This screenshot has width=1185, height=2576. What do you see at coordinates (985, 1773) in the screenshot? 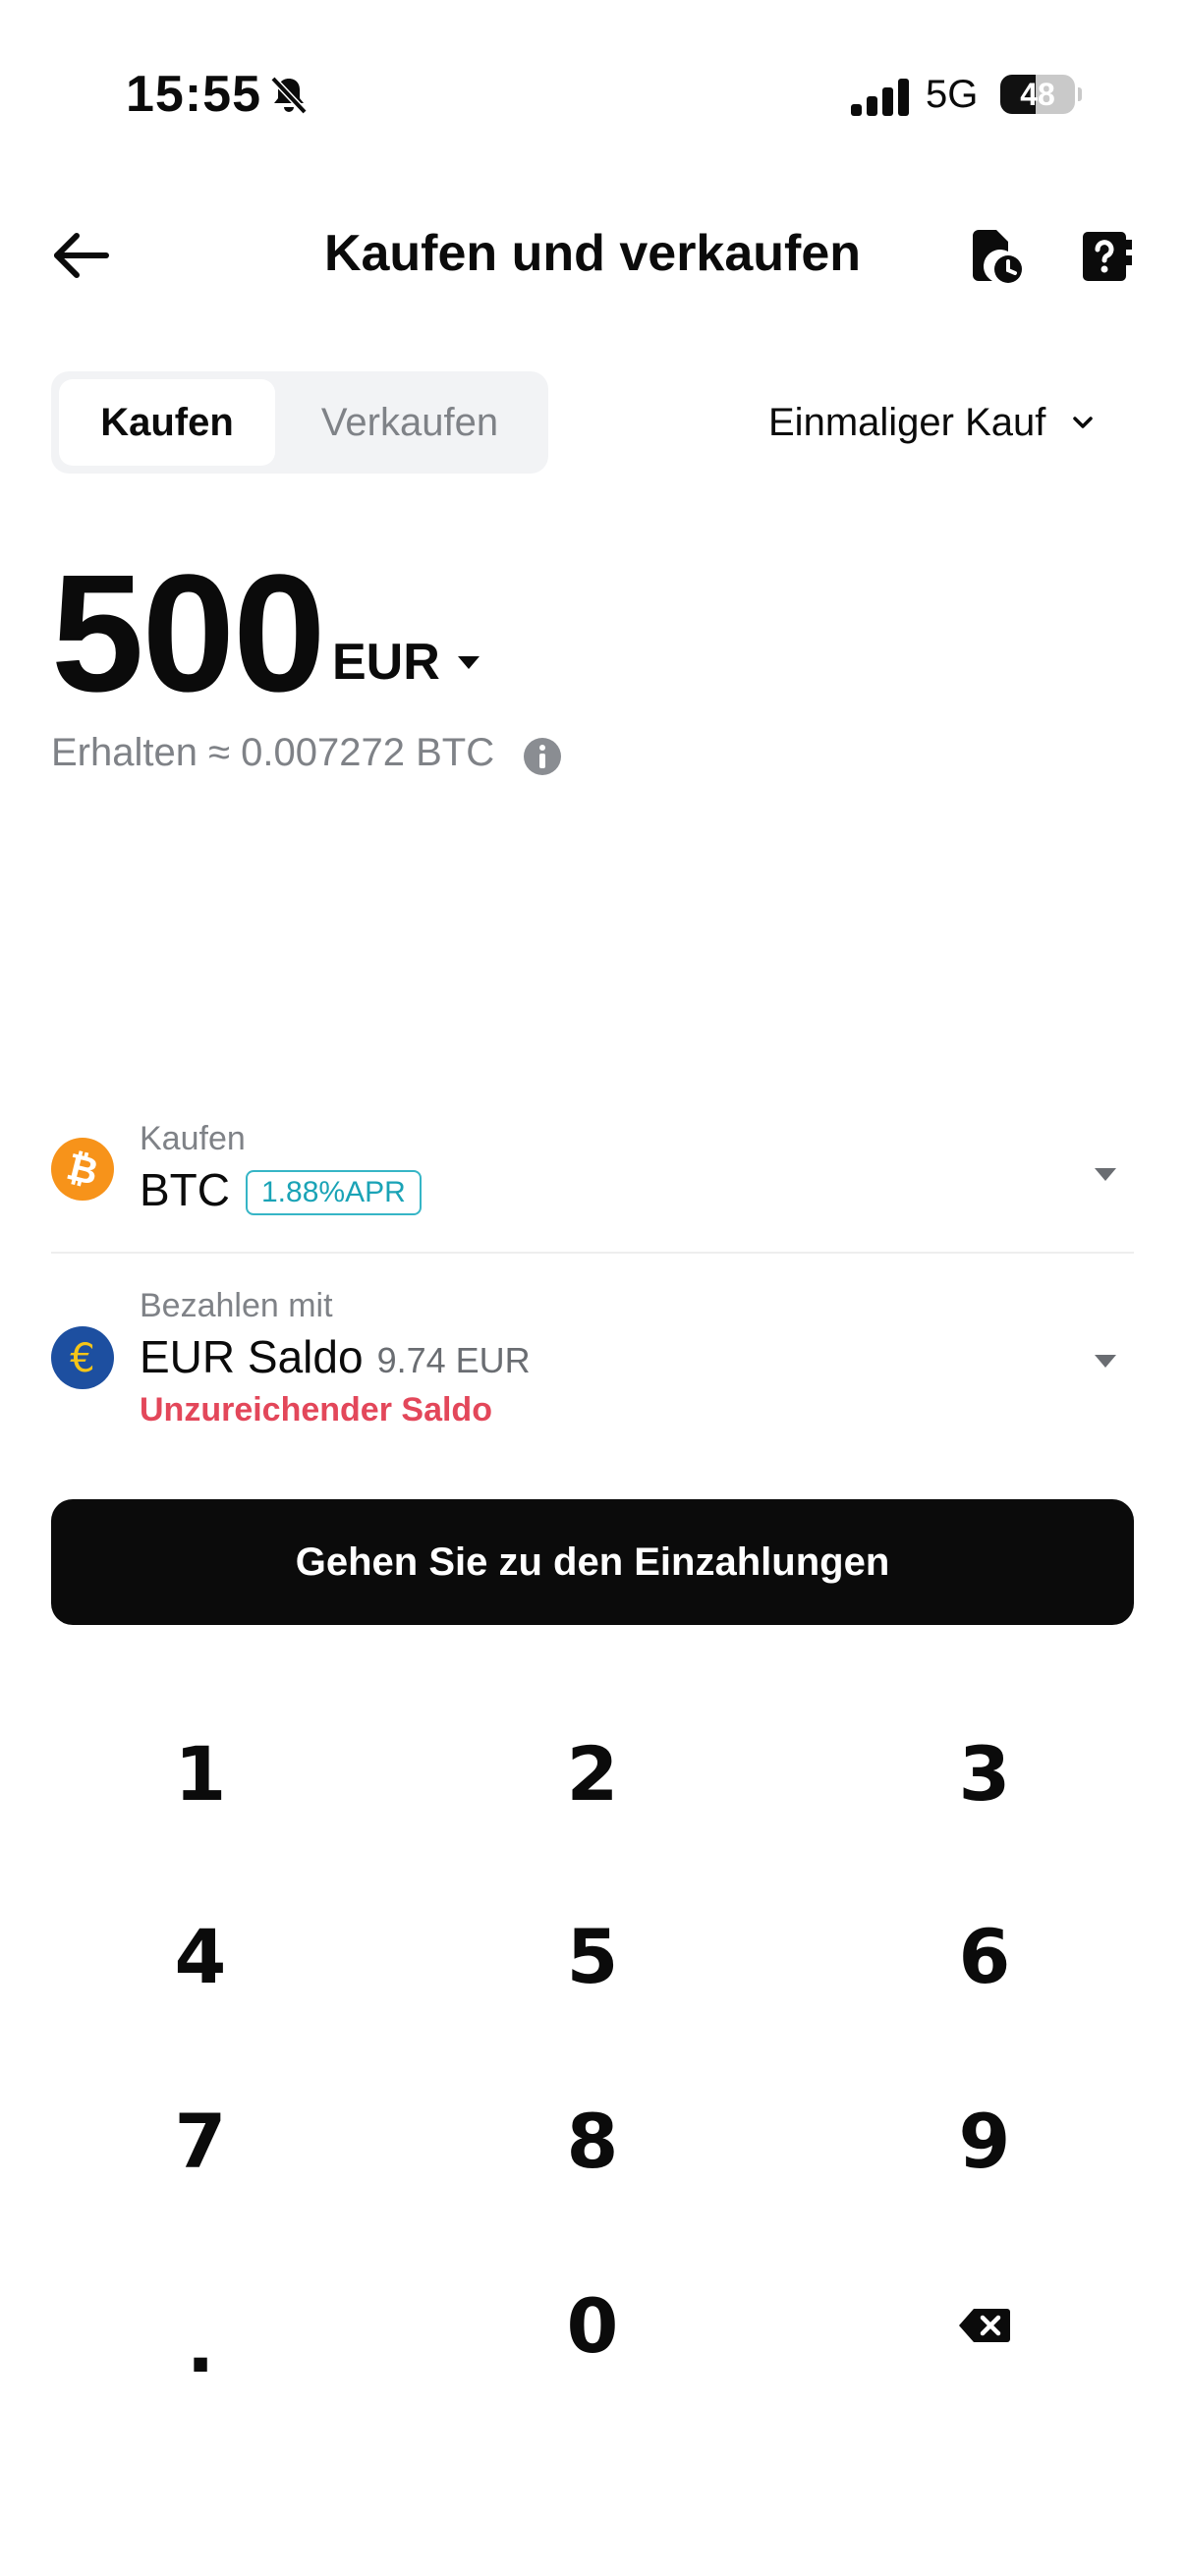
I see `key-3: 3` at bounding box center [985, 1773].